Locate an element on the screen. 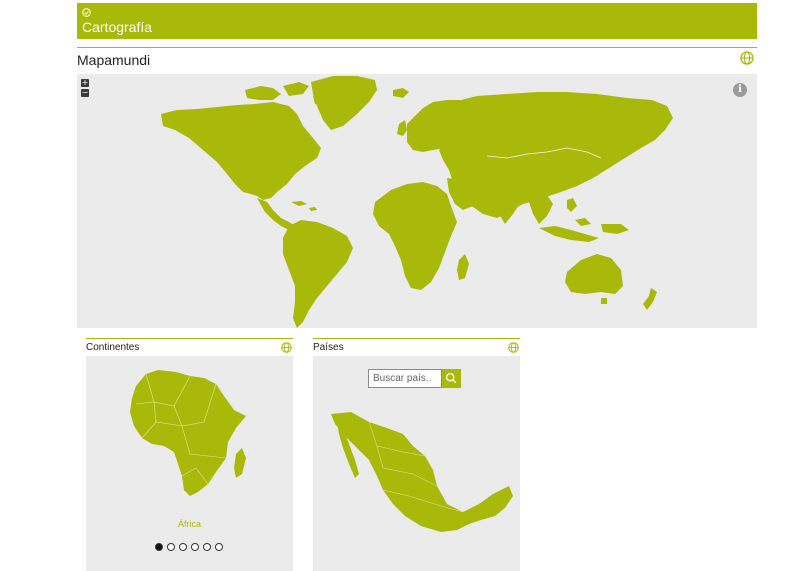  zoom-in-button: + is located at coordinates (85, 83).